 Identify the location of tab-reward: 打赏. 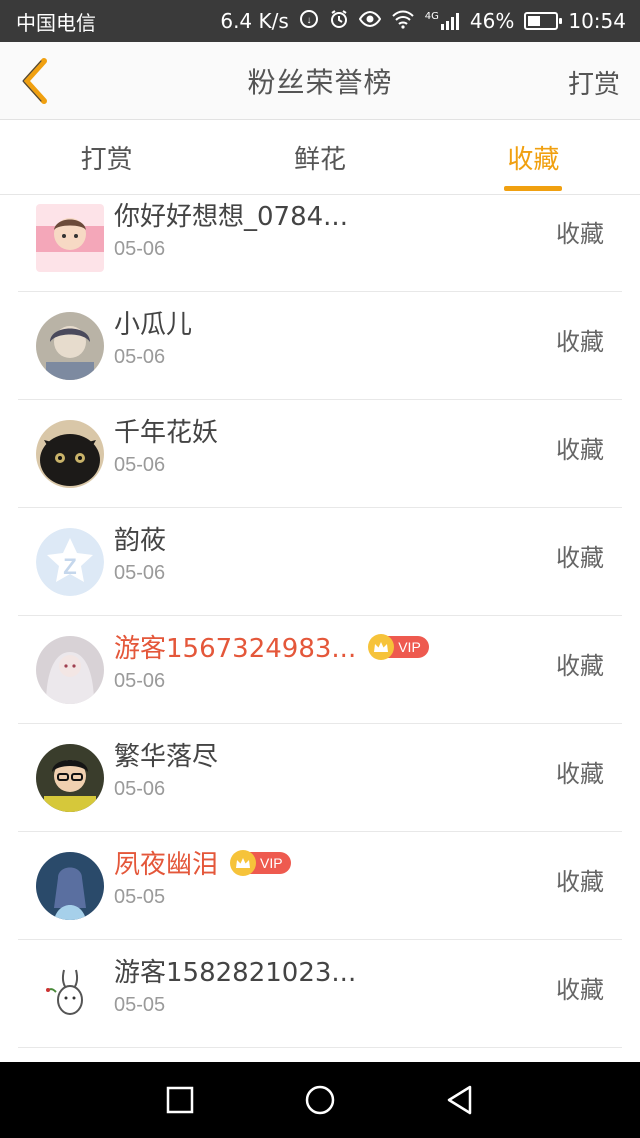
(106, 157).